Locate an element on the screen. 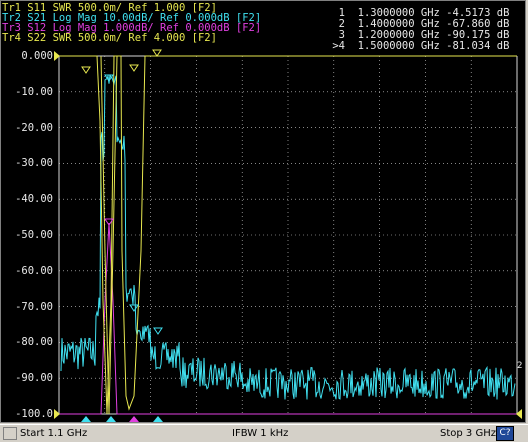 The image size is (528, 442). trace-4-label: Tr4 S22 SWR 500.0m/ Ref 4.000 [F2] is located at coordinates (109, 38).